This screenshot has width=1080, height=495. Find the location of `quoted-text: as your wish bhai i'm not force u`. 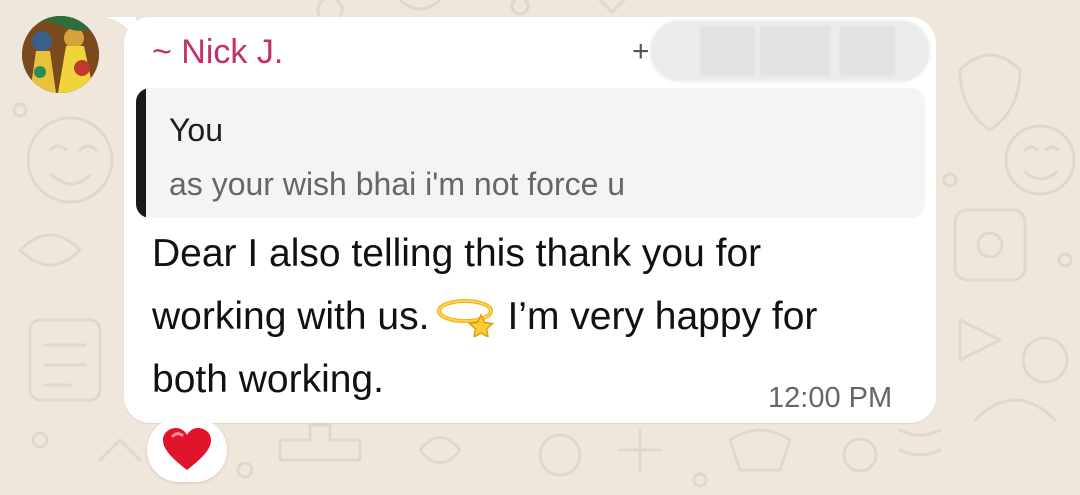

quoted-text: as your wish bhai i'm not force u is located at coordinates (397, 184).